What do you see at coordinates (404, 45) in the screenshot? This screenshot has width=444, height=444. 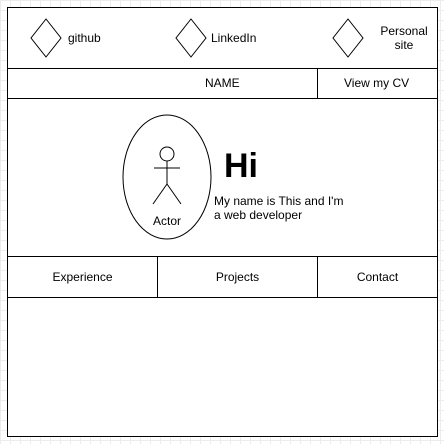 I see `personal-site-label-line2: site` at bounding box center [404, 45].